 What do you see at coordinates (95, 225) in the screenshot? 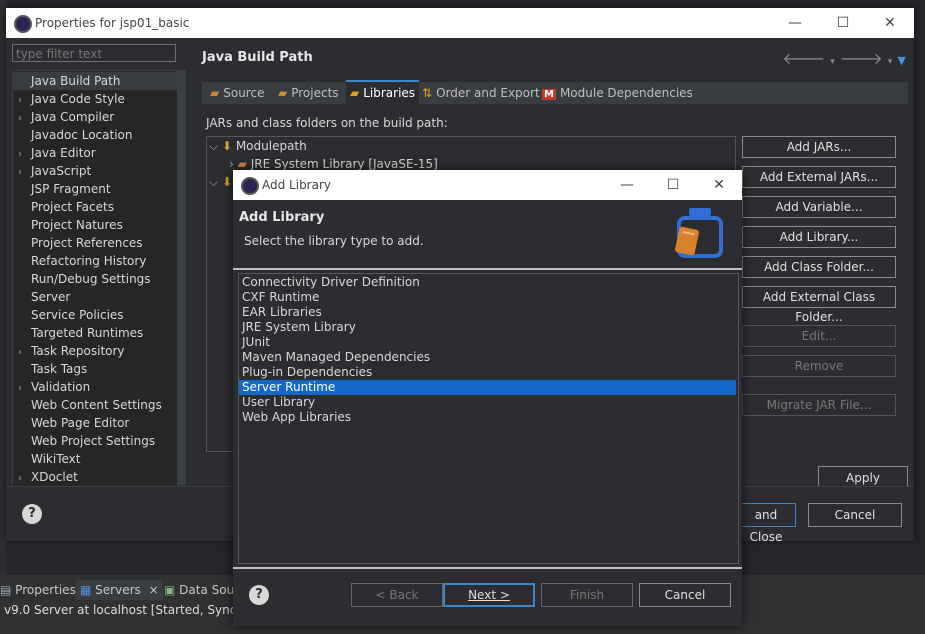
I see `tree-item: Project Natures` at bounding box center [95, 225].